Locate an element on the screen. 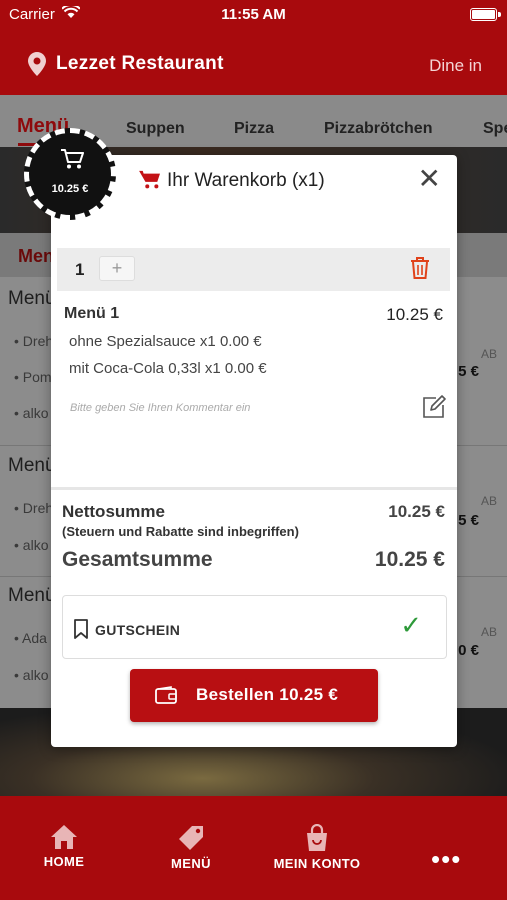 This screenshot has width=507, height=900. trash-icon is located at coordinates (420, 268).